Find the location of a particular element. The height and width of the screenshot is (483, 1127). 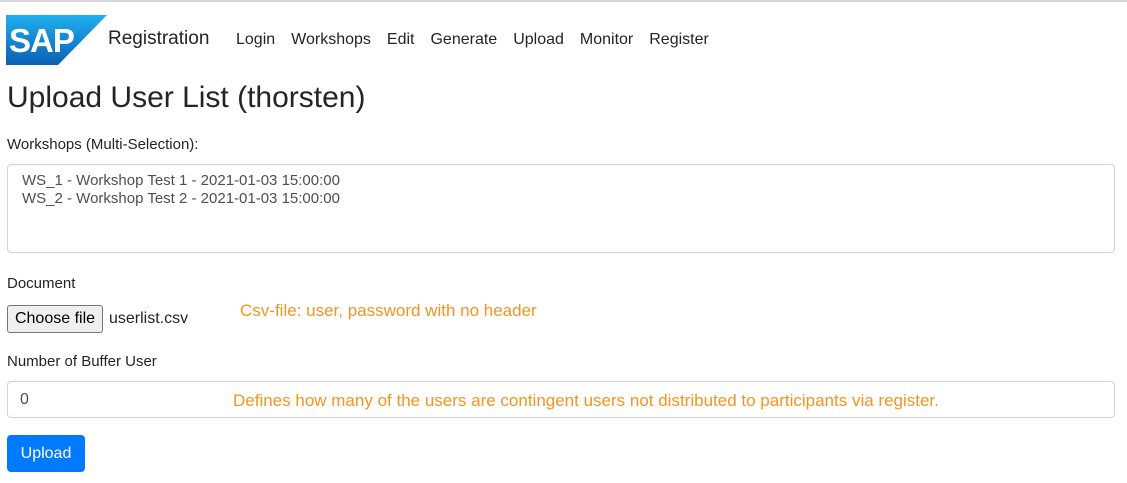

nav-workshops: Workshops is located at coordinates (331, 40).